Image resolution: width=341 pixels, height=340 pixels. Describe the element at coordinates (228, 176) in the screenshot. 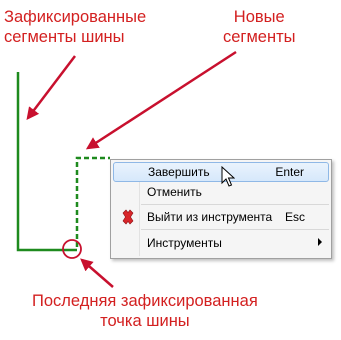

I see `mouse-cursor-icon` at that location.